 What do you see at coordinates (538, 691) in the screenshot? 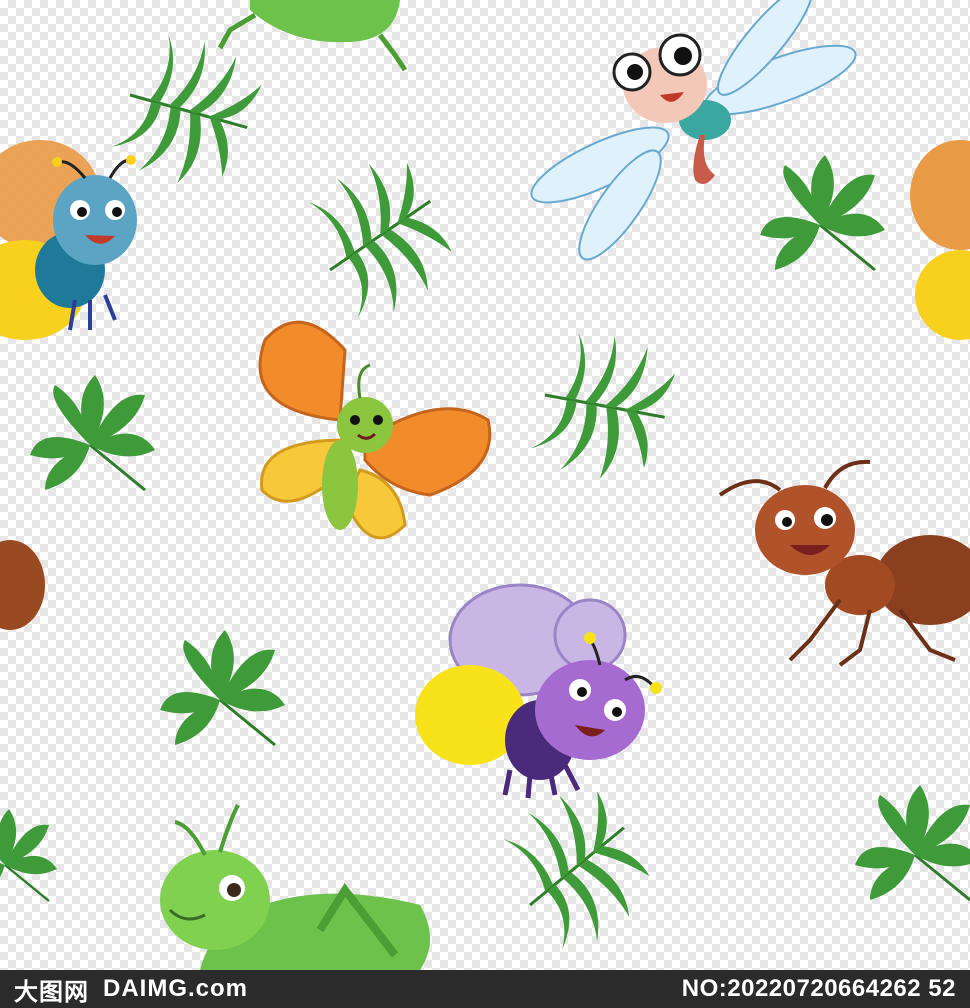
I see `bee-icon` at bounding box center [538, 691].